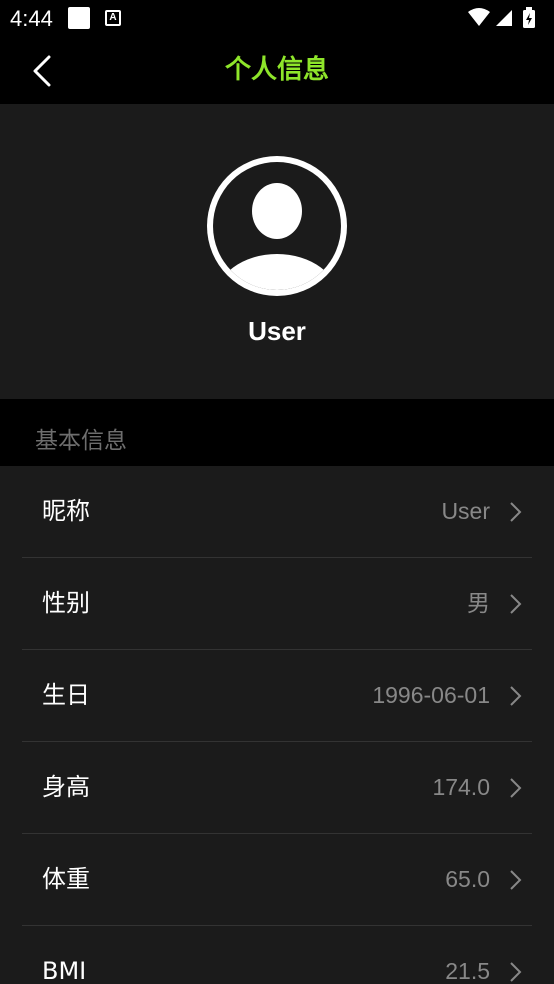 The height and width of the screenshot is (984, 554). Describe the element at coordinates (467, 879) in the screenshot. I see `row-value: 65.0` at that location.